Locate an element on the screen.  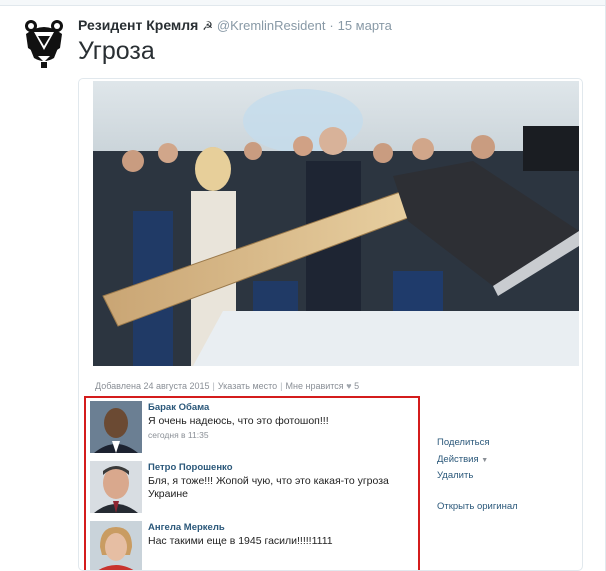
like-count: 5 is located at coordinates (357, 386).